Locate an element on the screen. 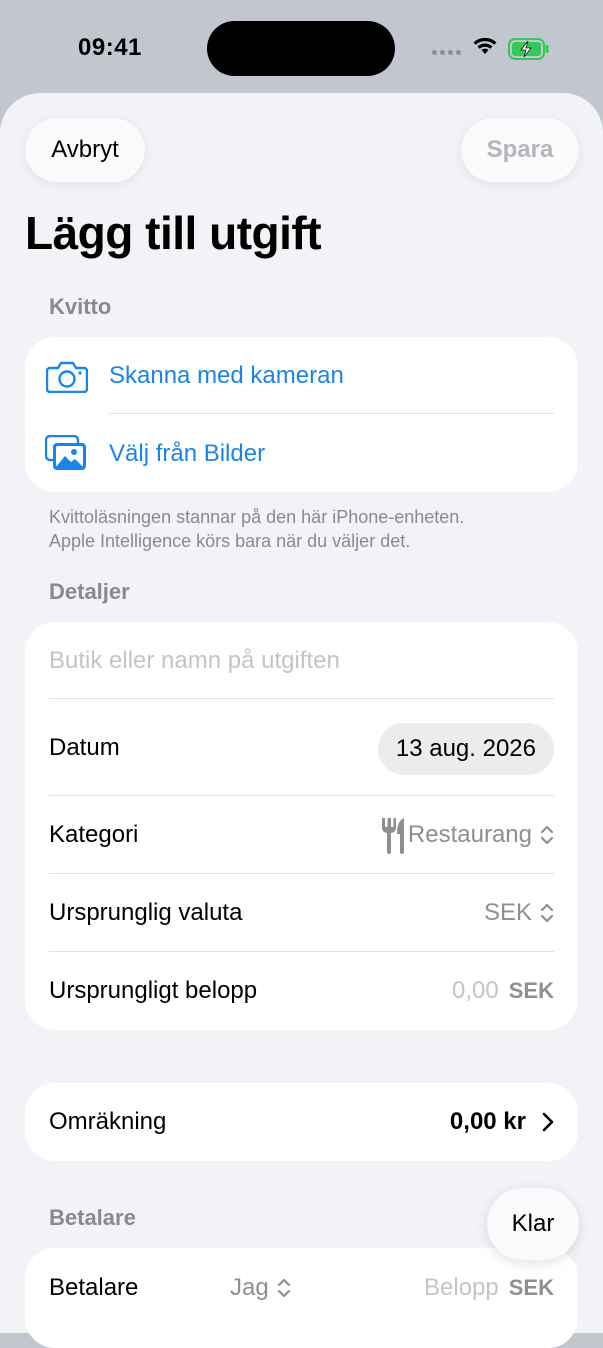 Image resolution: width=603 pixels, height=1348 pixels. category-row: Kategori Restaurang is located at coordinates (301, 835).